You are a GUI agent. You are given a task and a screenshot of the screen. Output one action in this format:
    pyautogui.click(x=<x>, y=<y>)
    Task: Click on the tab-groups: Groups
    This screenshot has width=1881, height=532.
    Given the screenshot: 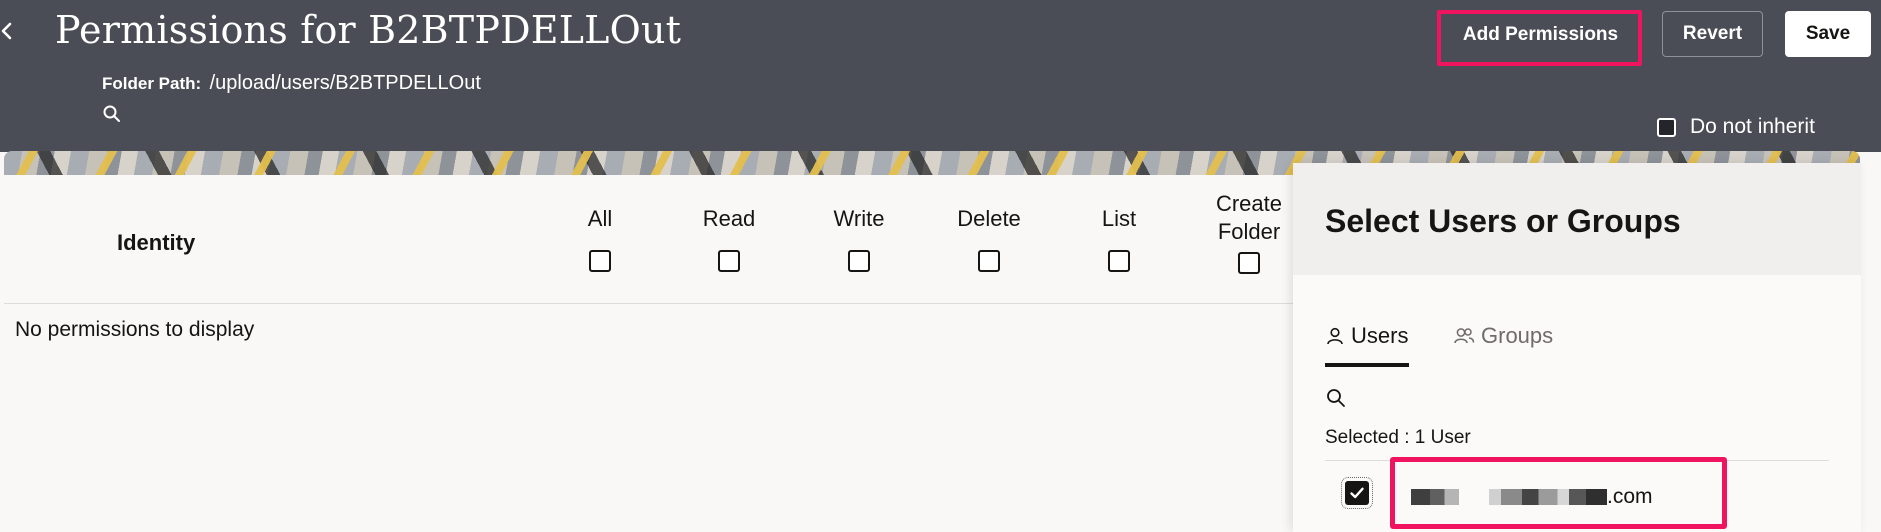 What is the action you would take?
    pyautogui.click(x=1503, y=345)
    